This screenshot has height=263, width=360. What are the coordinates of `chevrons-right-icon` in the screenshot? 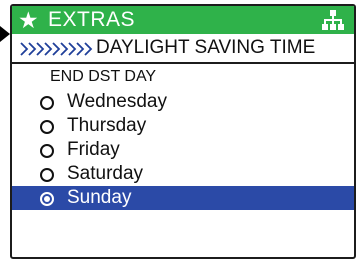 It's located at (56, 49).